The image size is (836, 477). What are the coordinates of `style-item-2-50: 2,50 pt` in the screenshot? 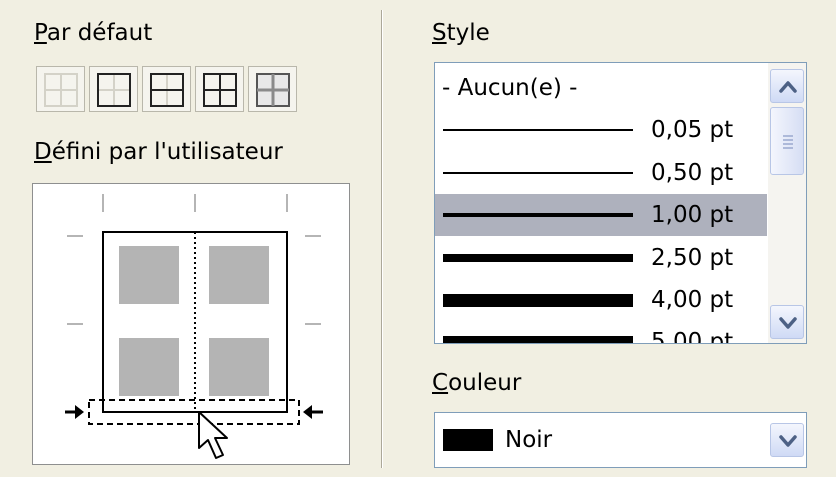 It's located at (601, 258).